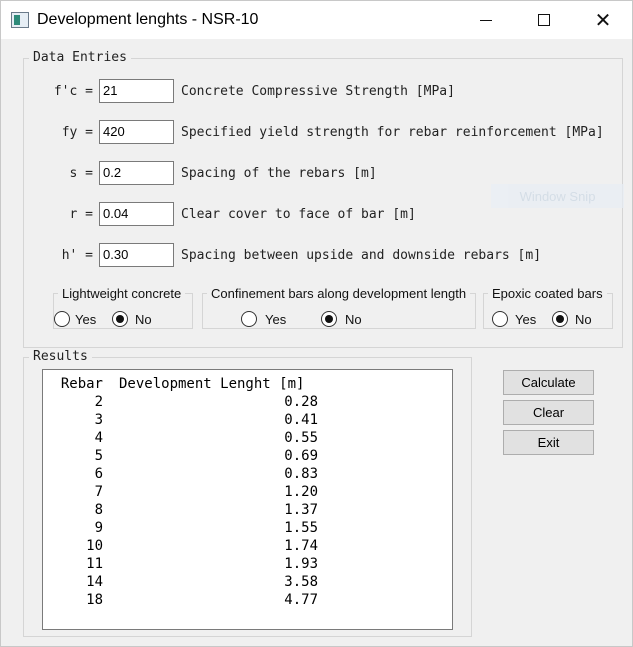 Image resolution: width=633 pixels, height=647 pixels. What do you see at coordinates (301, 600) in the screenshot?
I see `length-cell: 4.77` at bounding box center [301, 600].